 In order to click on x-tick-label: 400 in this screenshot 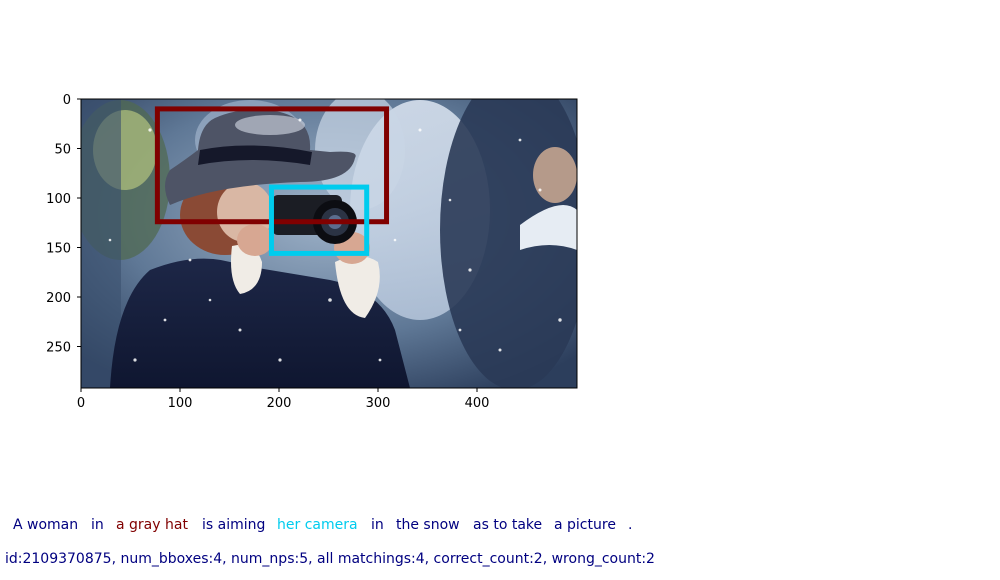, I will do `click(477, 403)`.